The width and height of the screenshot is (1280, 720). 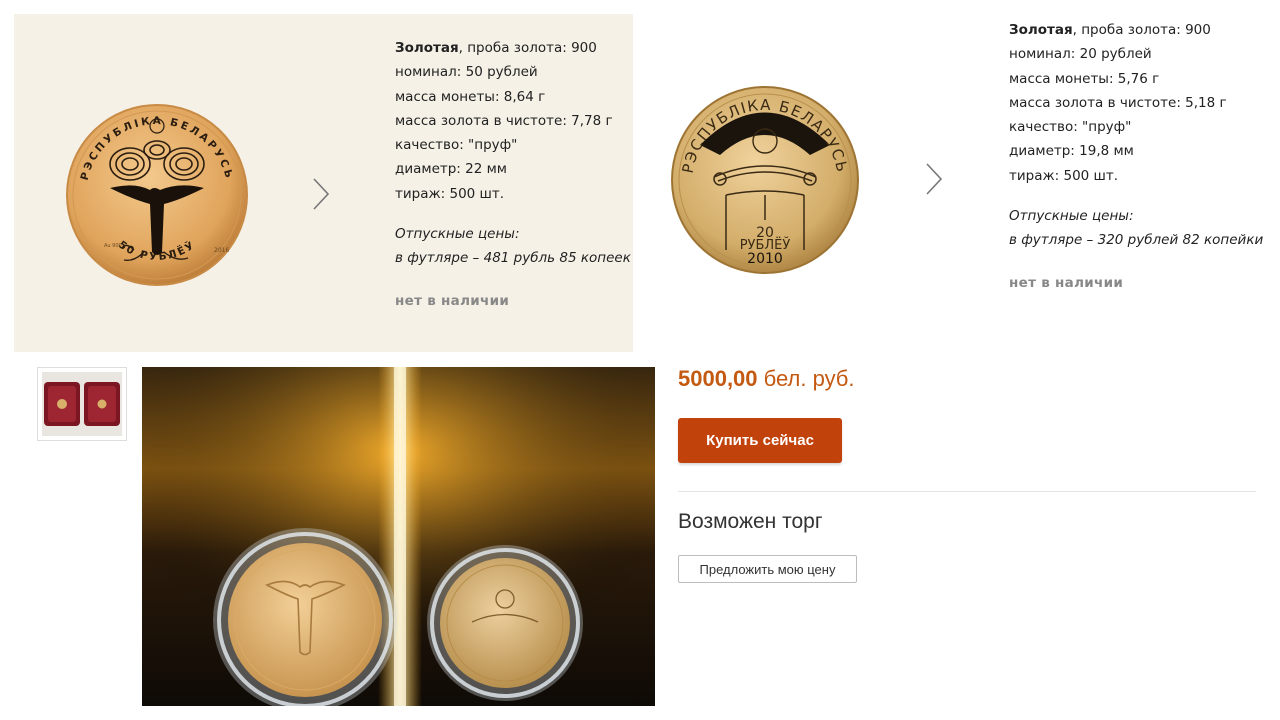 I want to click on price-case: в футляре – 481 рубль 85 копеек, so click(x=513, y=258).